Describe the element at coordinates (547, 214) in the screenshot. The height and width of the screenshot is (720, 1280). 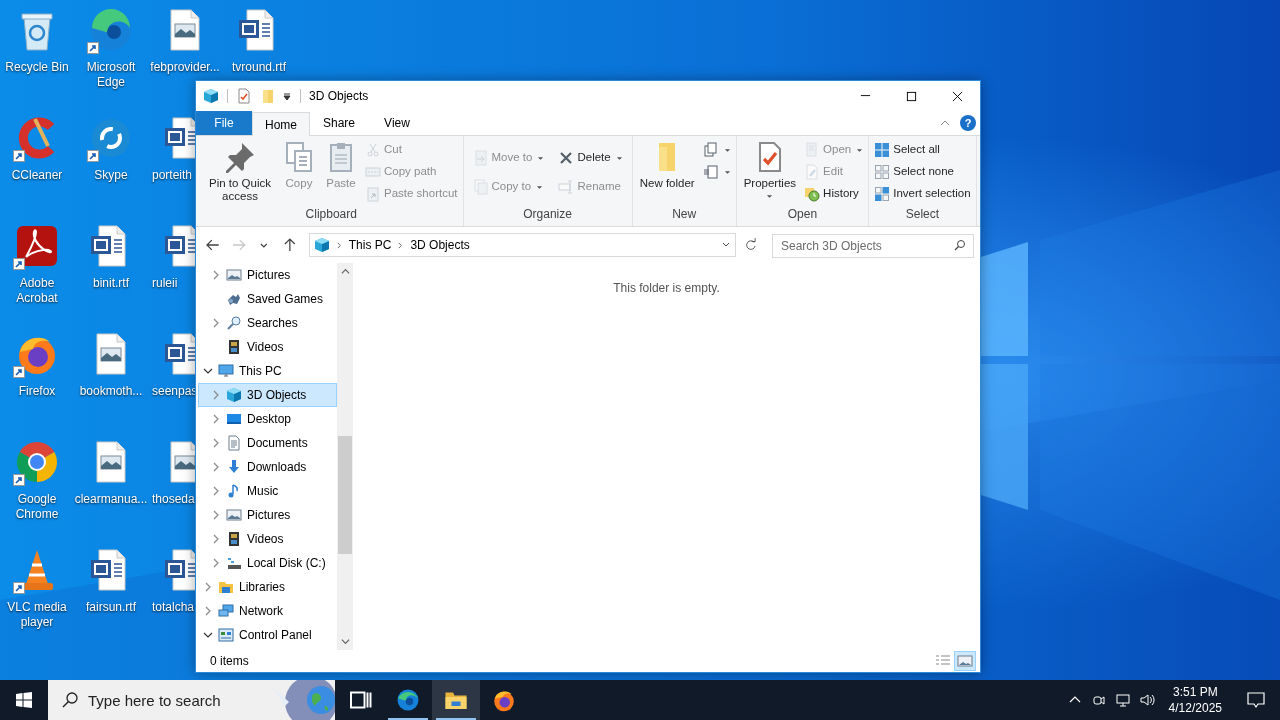
I see `ribbon-group-label: Organize` at that location.